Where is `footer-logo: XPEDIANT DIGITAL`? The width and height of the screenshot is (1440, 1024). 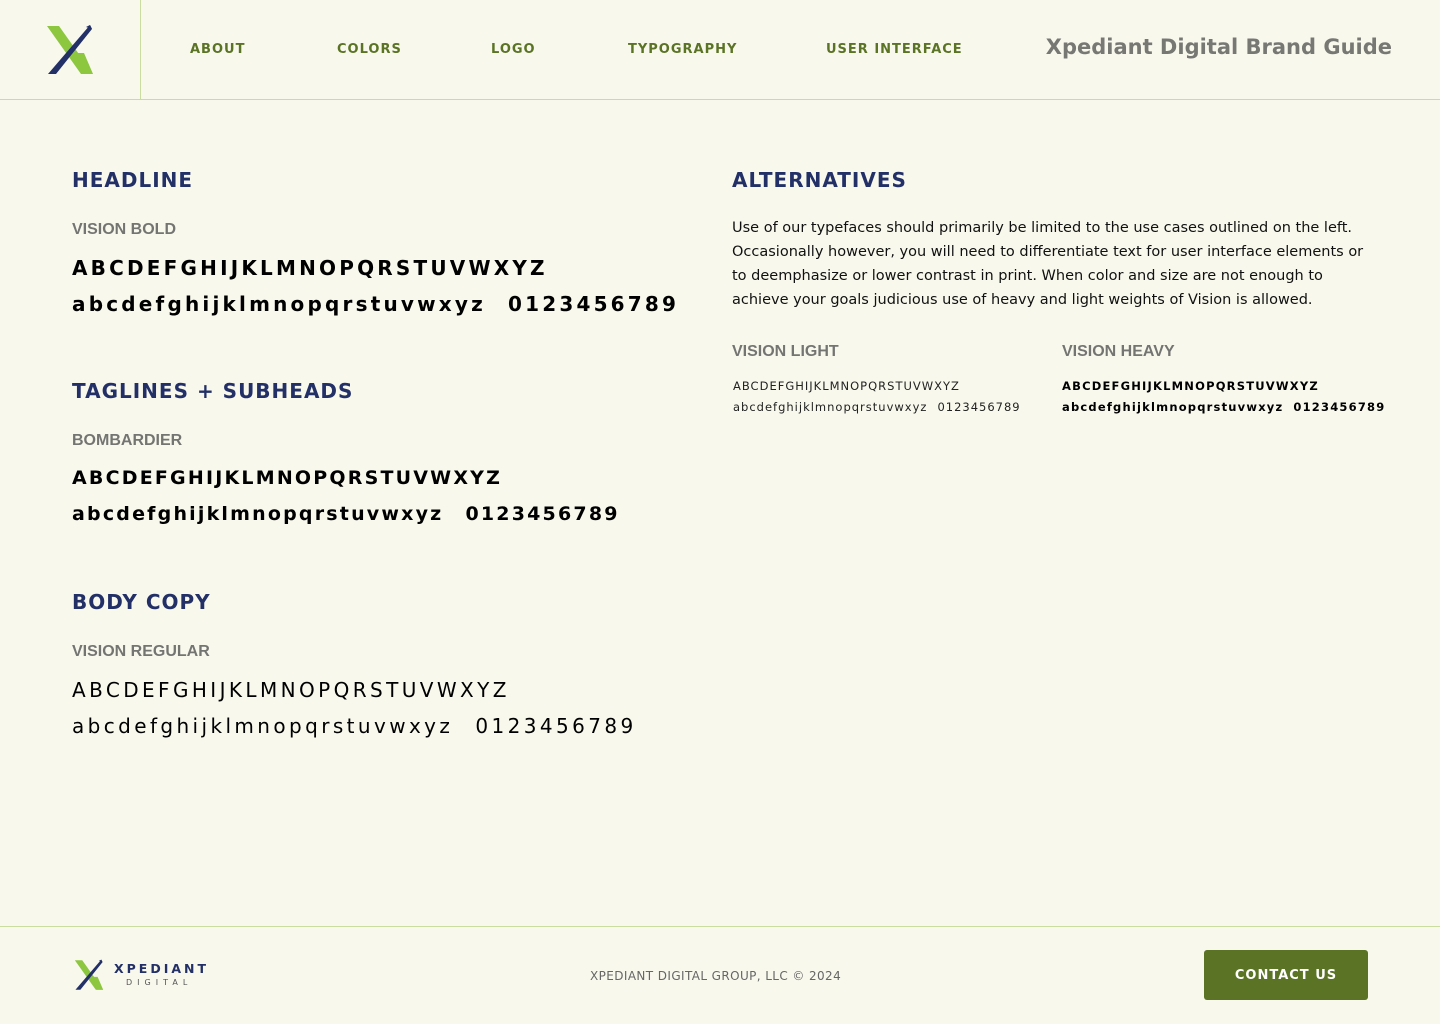 footer-logo: XPEDIANT DIGITAL is located at coordinates (141, 975).